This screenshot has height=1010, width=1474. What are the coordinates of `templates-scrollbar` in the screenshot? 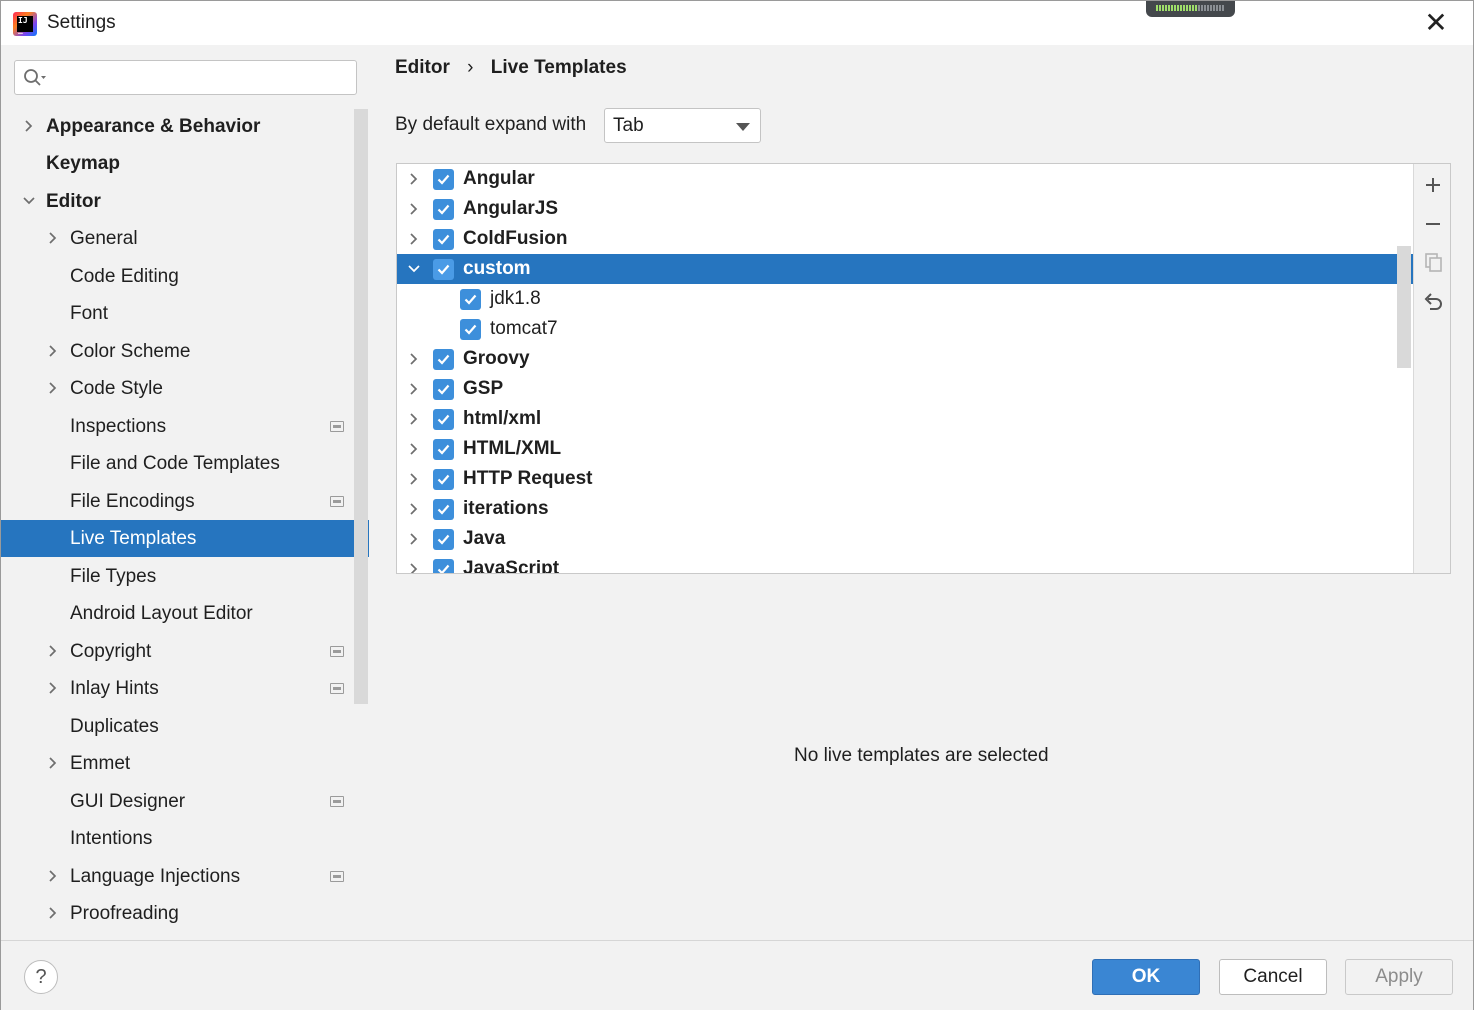 It's located at (1404, 307).